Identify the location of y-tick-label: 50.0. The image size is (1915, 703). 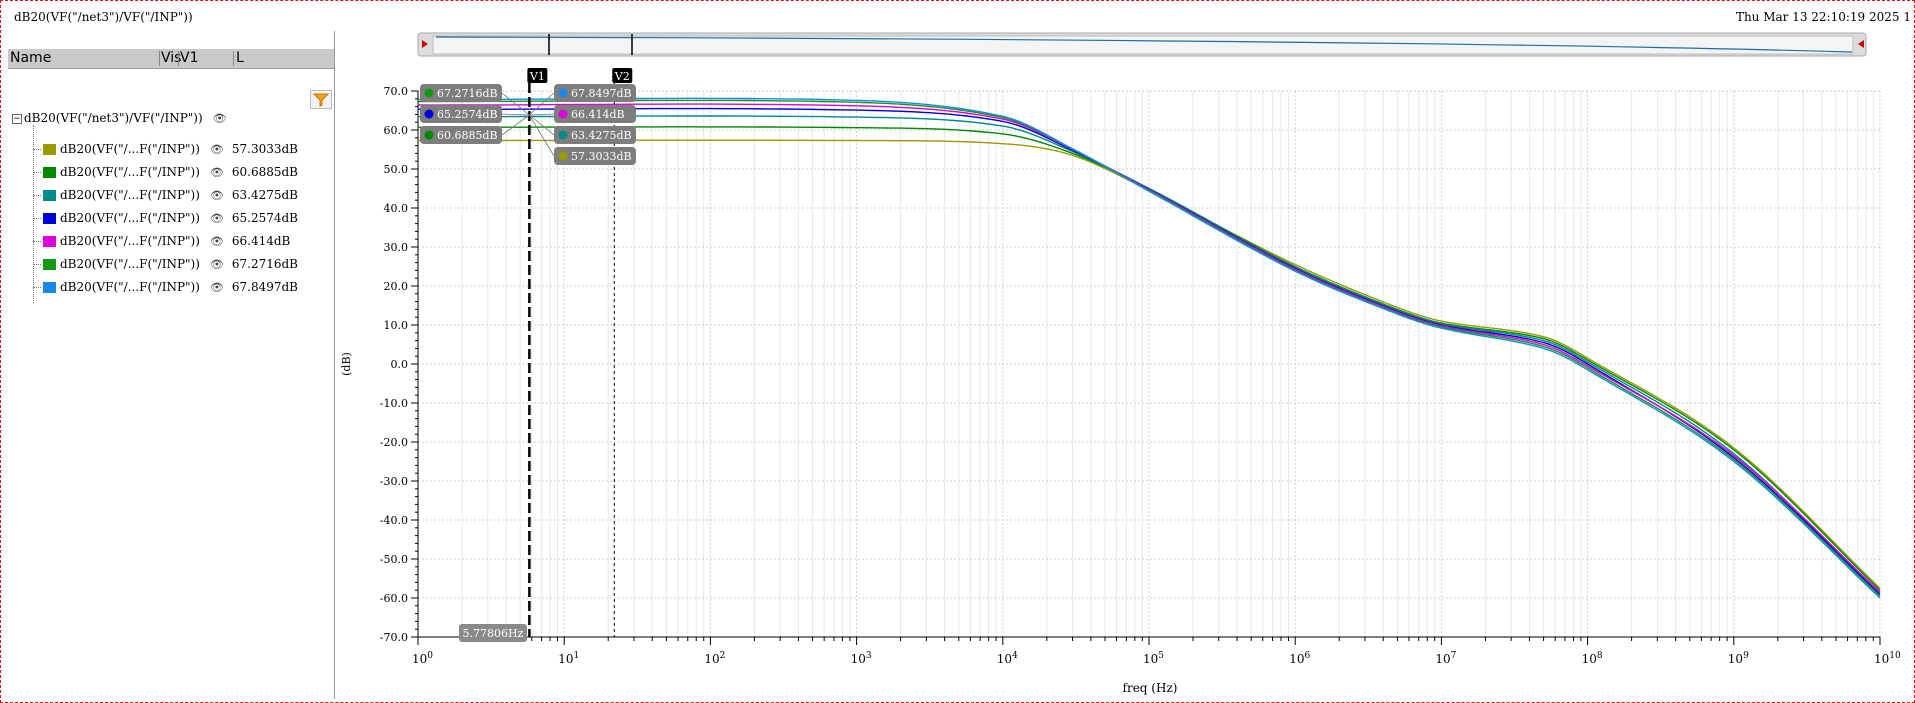
(396, 169).